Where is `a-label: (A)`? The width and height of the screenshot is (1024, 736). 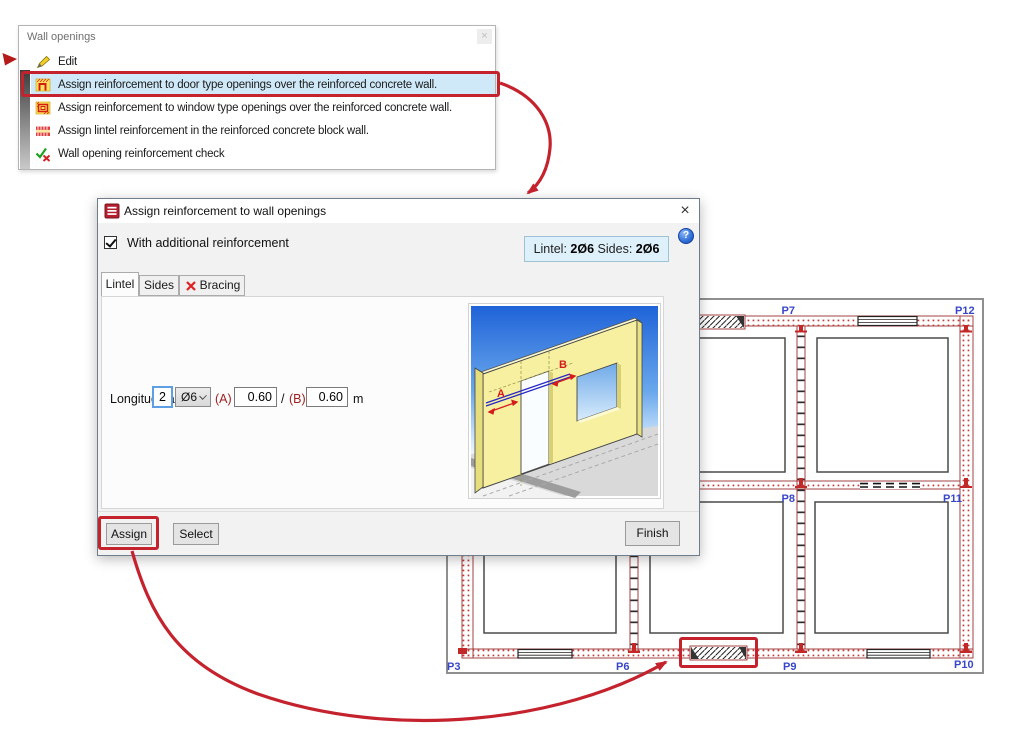 a-label: (A) is located at coordinates (223, 399).